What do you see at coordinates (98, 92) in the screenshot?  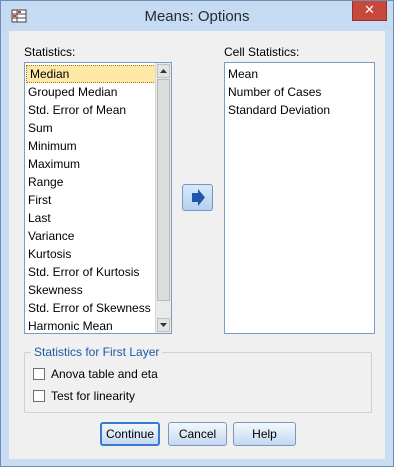 I see `list-item: Grouped Median` at bounding box center [98, 92].